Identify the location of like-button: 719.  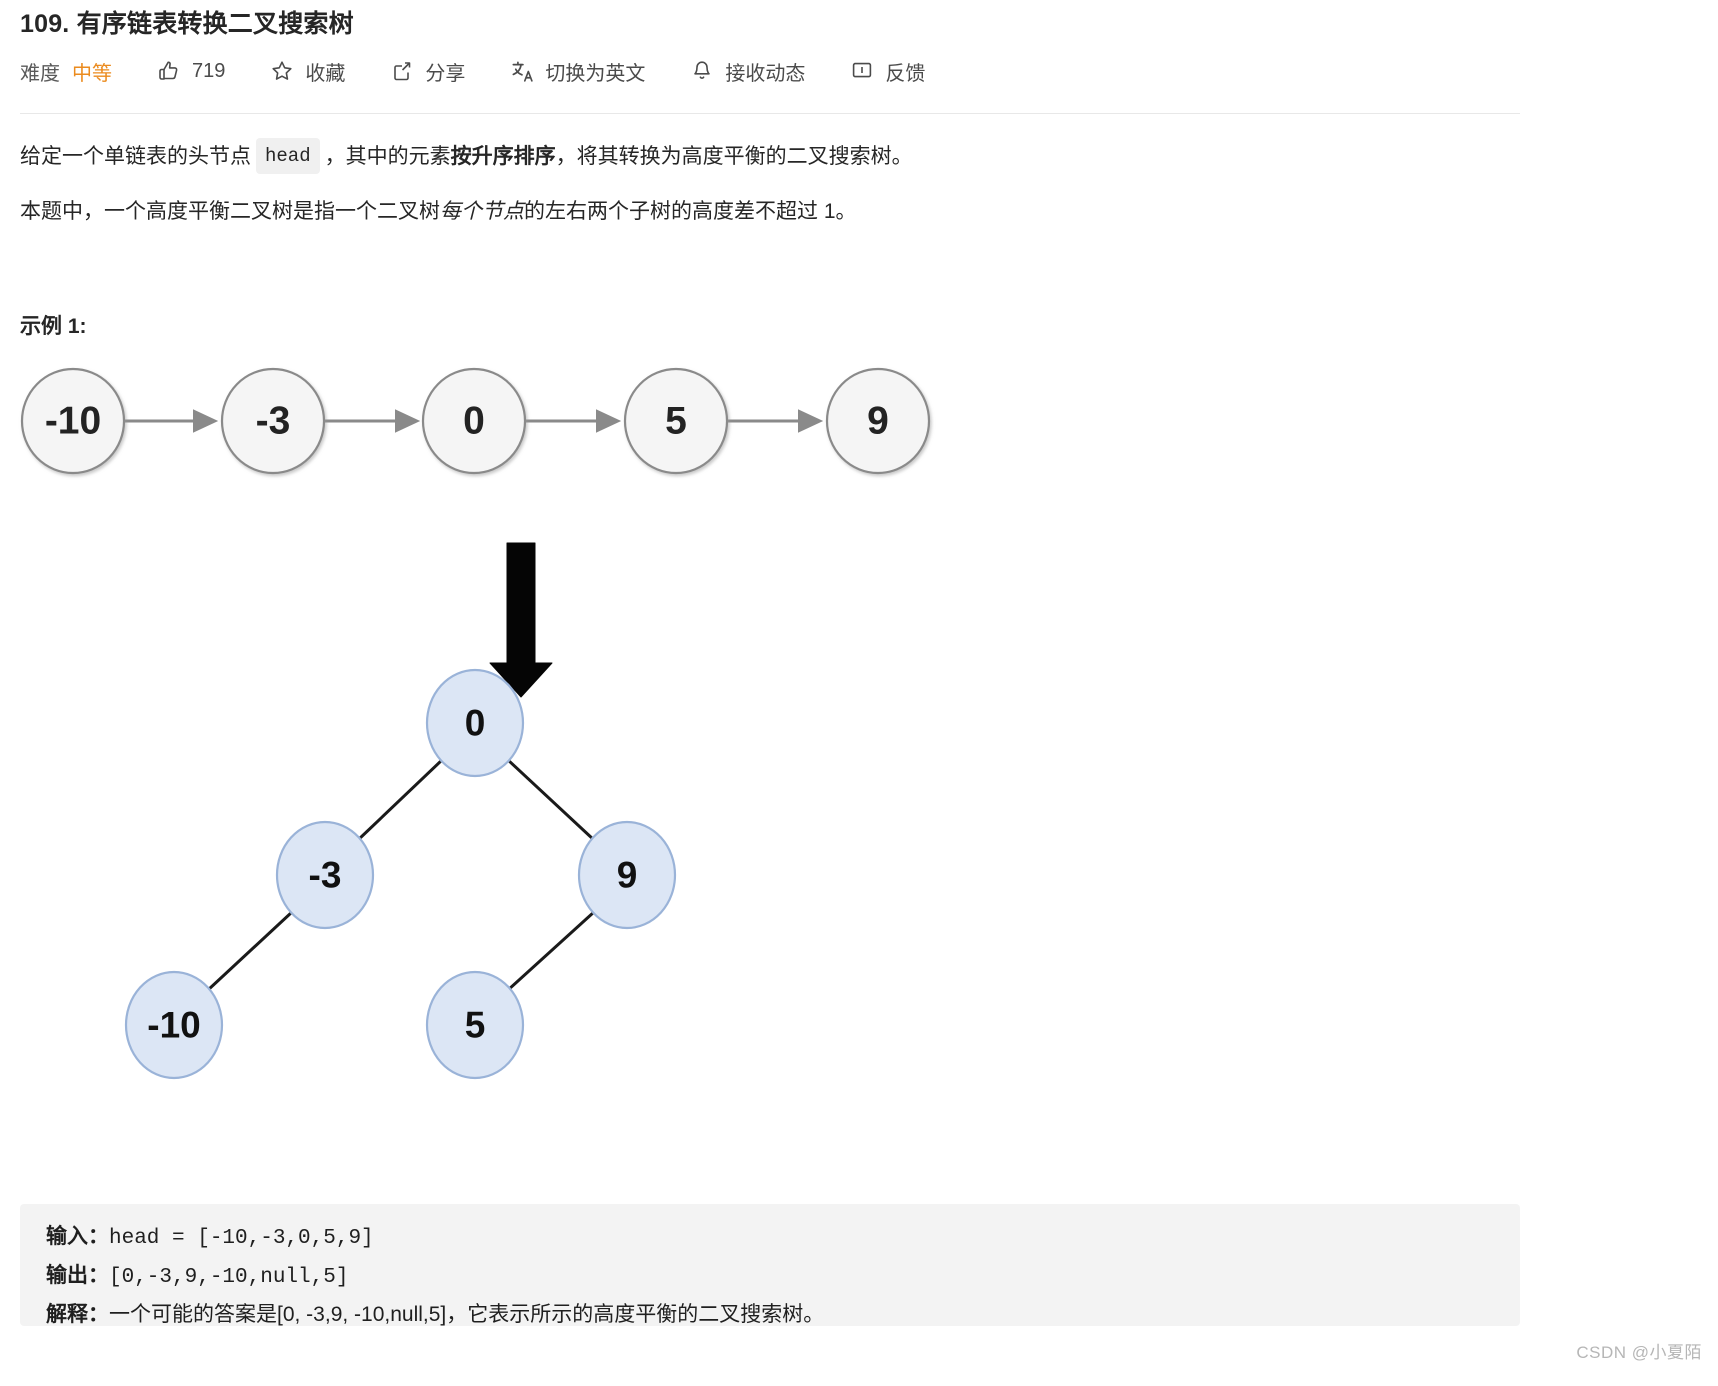
(190, 71).